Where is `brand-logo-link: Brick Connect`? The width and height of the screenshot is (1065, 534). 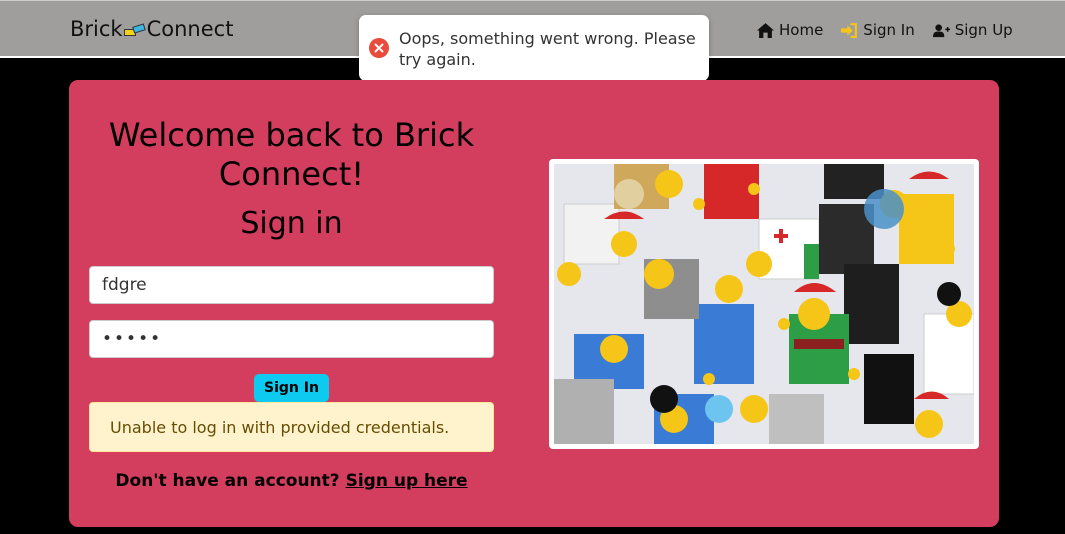
brand-logo-link: Brick Connect is located at coordinates (151, 29).